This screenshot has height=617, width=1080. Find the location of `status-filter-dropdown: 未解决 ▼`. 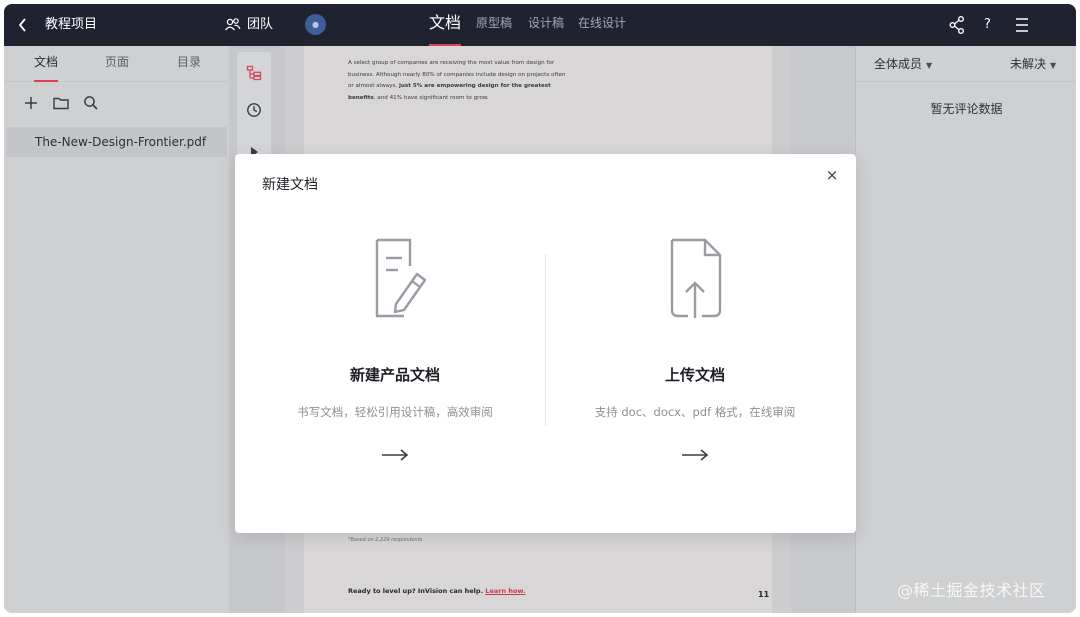

status-filter-dropdown: 未解决 ▼ is located at coordinates (1033, 65).